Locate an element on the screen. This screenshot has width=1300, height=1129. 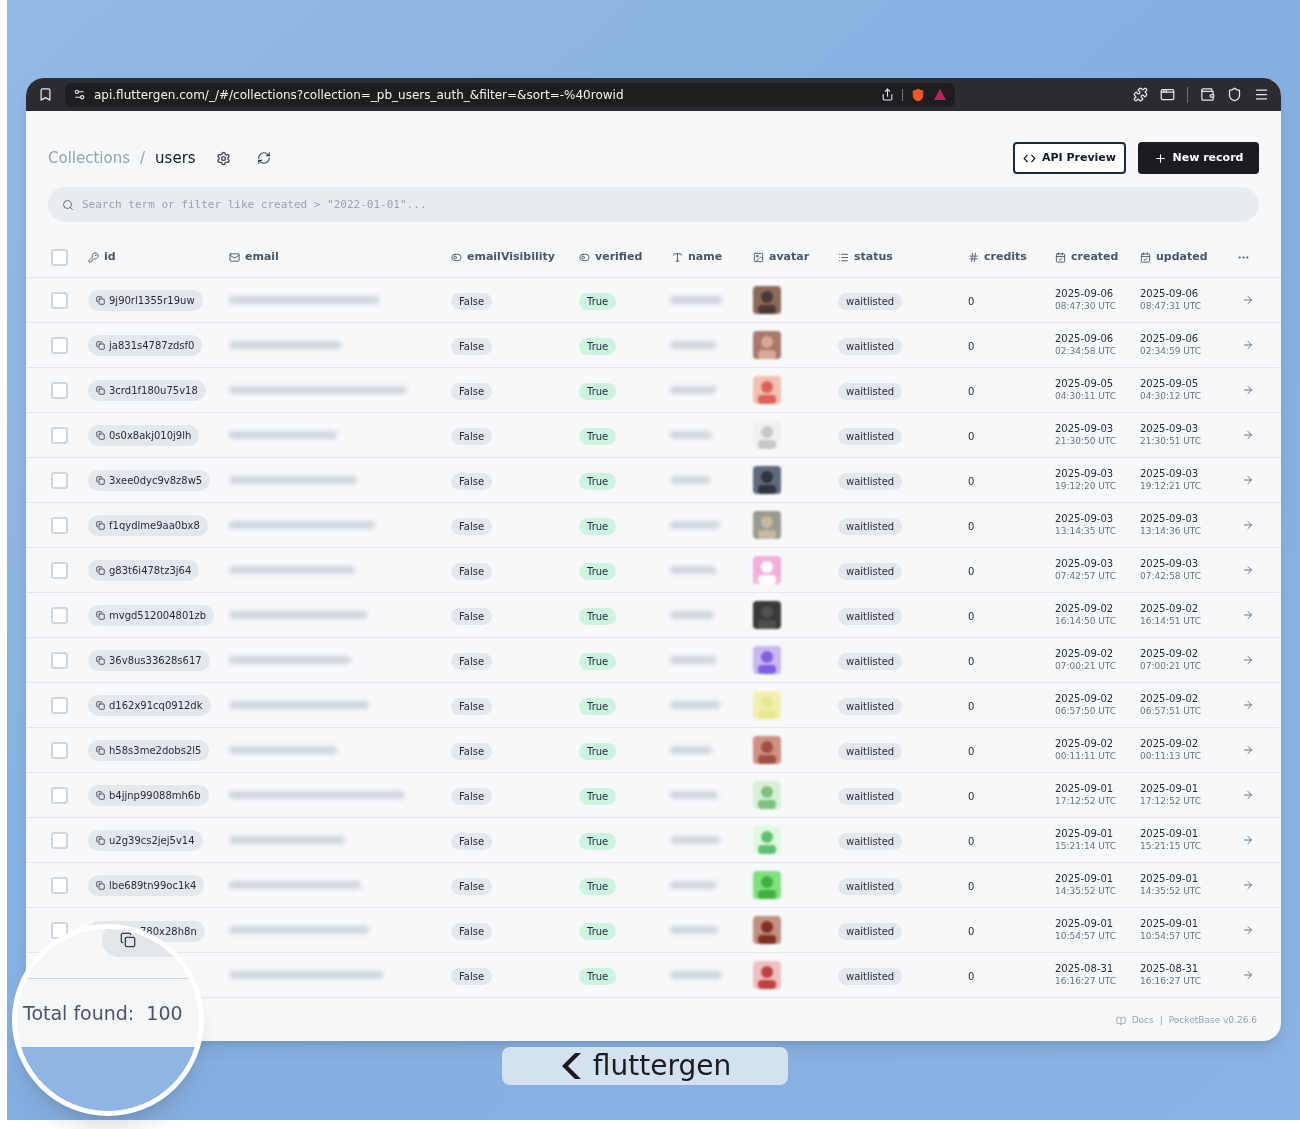
id-chip: 3crd1f180u75v18 is located at coordinates (147, 390).